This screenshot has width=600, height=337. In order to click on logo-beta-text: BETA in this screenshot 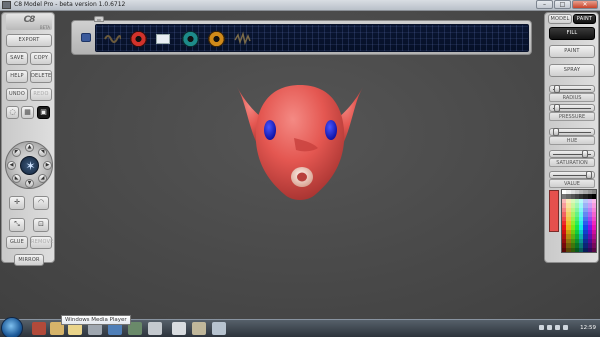, I will do `click(44, 27)`.